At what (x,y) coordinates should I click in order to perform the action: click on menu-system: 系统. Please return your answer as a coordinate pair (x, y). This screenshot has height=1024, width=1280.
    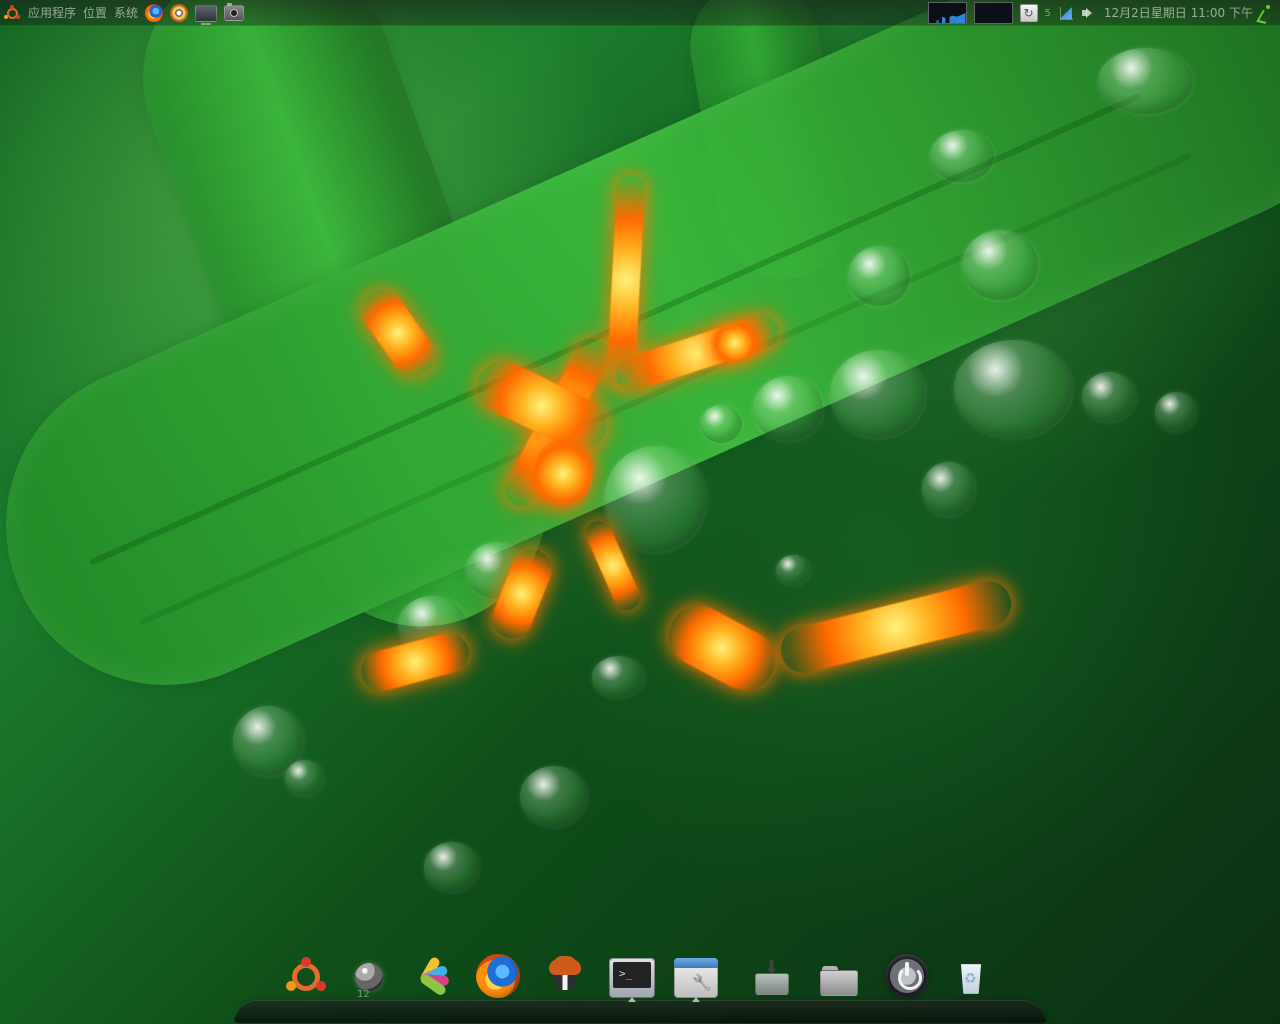
    Looking at the image, I should click on (126, 13).